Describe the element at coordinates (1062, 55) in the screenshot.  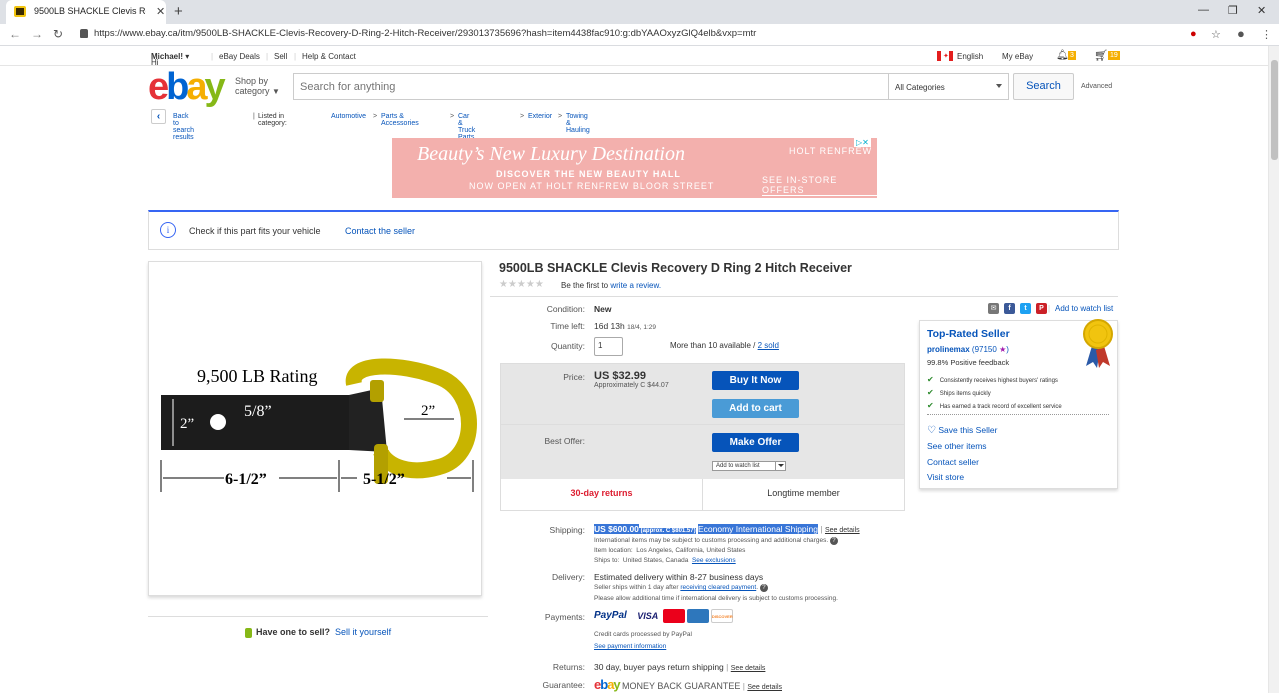
I see `bell-icon: 🔔︎` at that location.